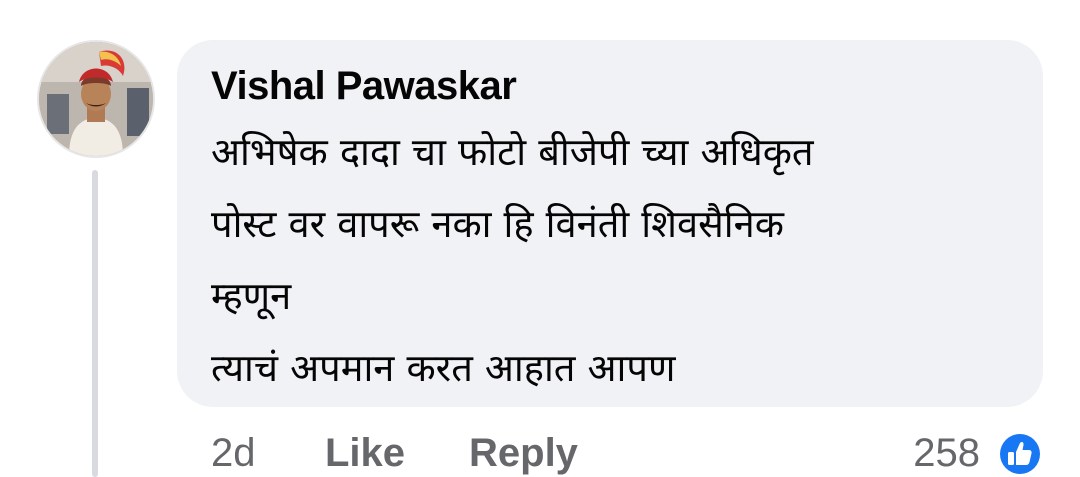  What do you see at coordinates (365, 452) in the screenshot?
I see `like-button: Like` at bounding box center [365, 452].